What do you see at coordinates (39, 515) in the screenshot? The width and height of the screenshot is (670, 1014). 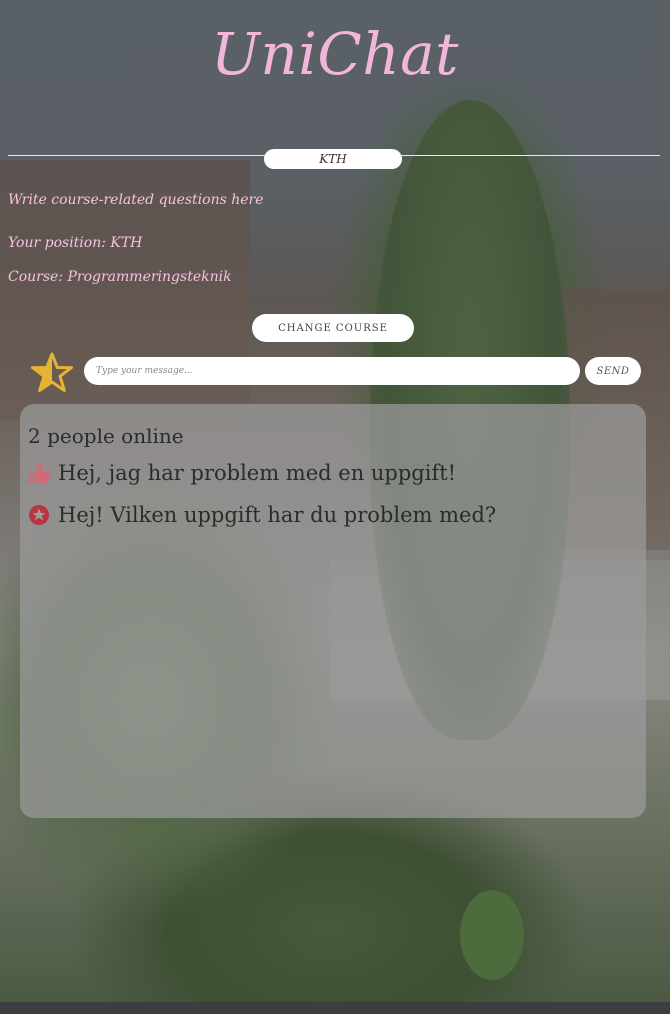 I see `star-badge-icon` at bounding box center [39, 515].